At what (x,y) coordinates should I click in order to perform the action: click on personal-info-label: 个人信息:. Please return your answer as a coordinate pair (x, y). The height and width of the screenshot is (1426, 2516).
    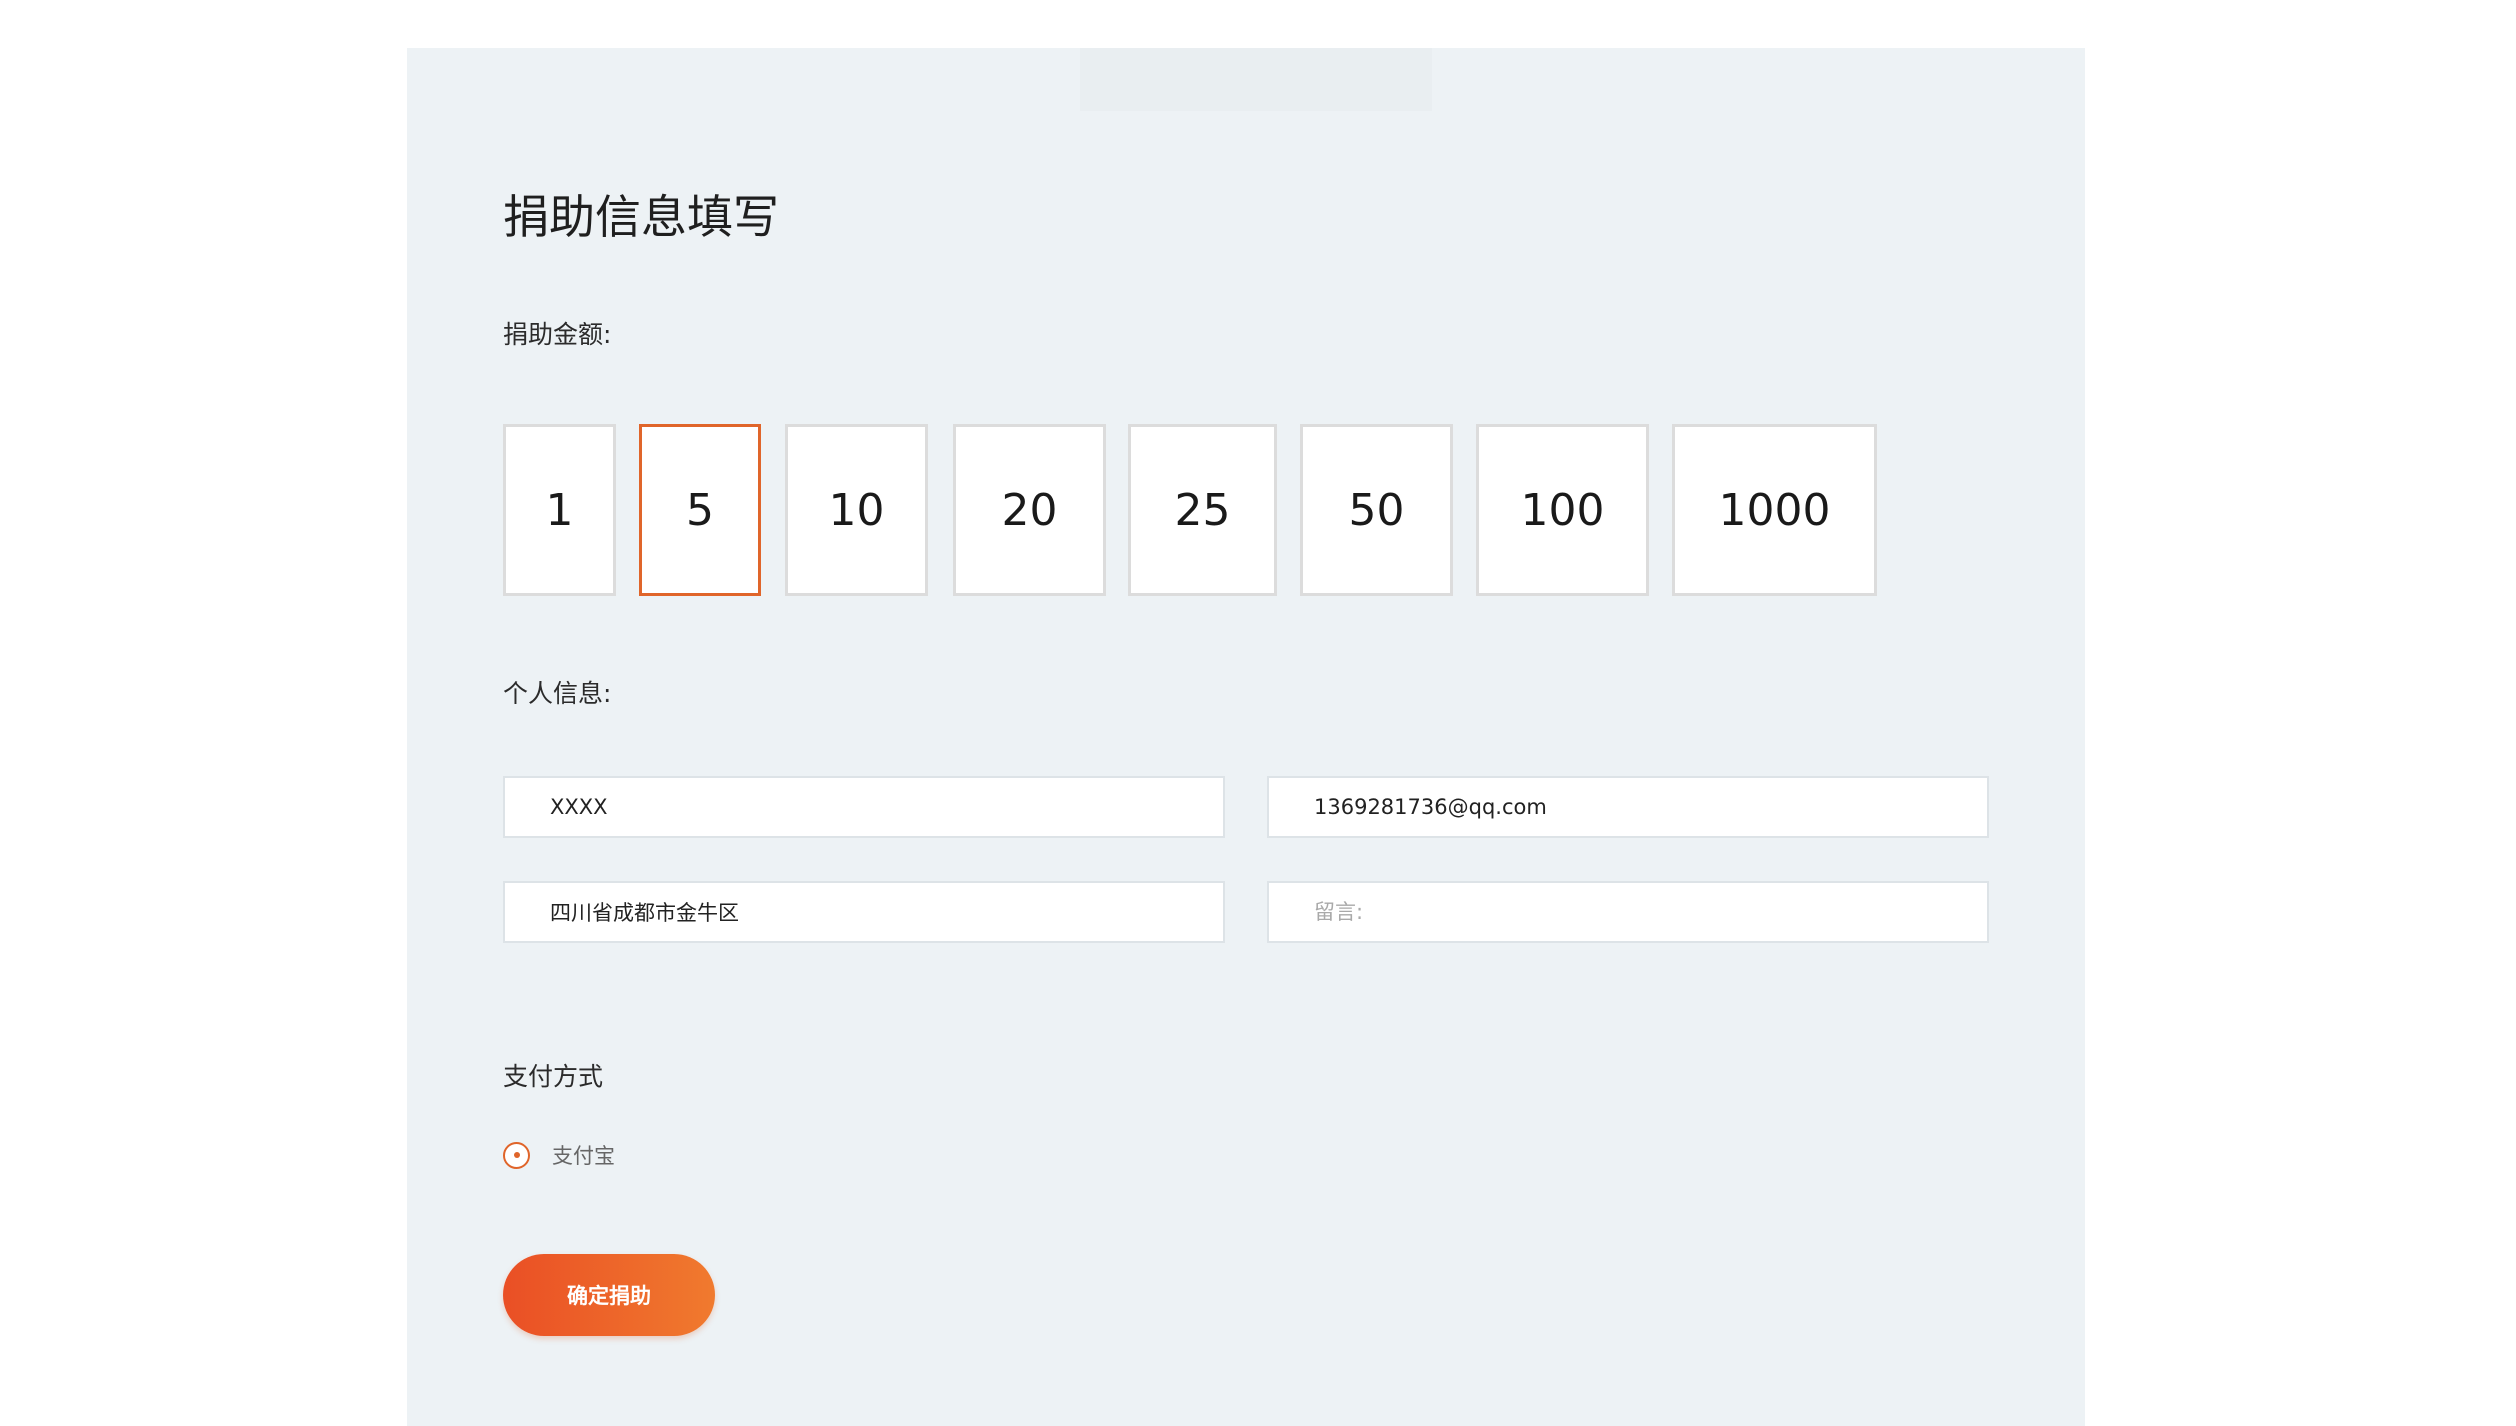
    Looking at the image, I should click on (557, 693).